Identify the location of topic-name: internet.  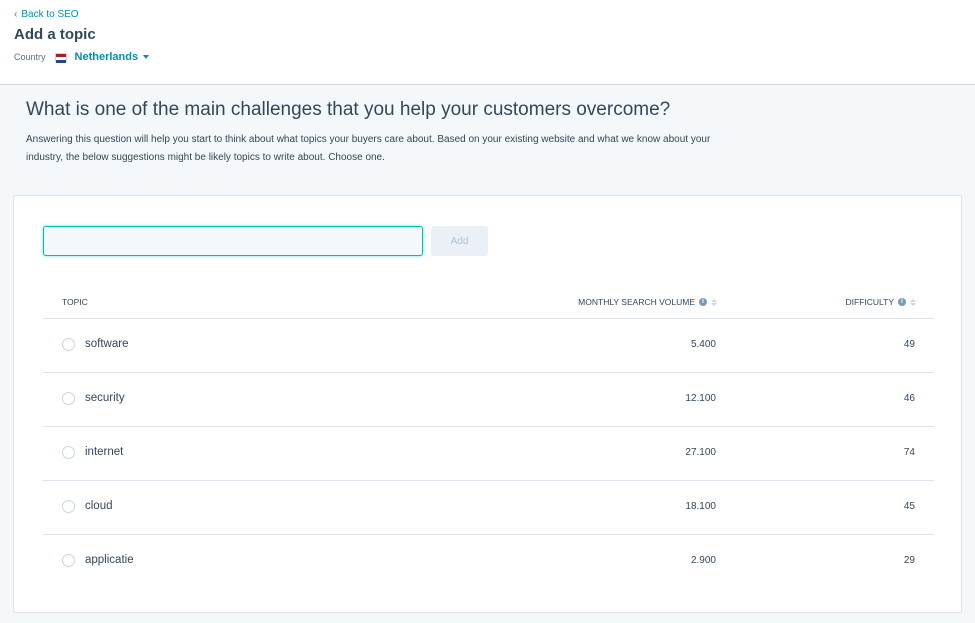
(104, 452).